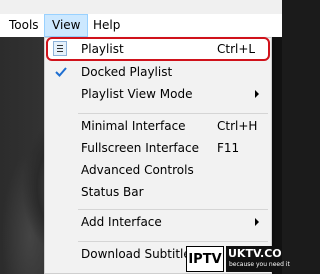 The height and width of the screenshot is (274, 320). I want to click on watermark-uktv: UKTV.CO because you need it, so click(258, 259).